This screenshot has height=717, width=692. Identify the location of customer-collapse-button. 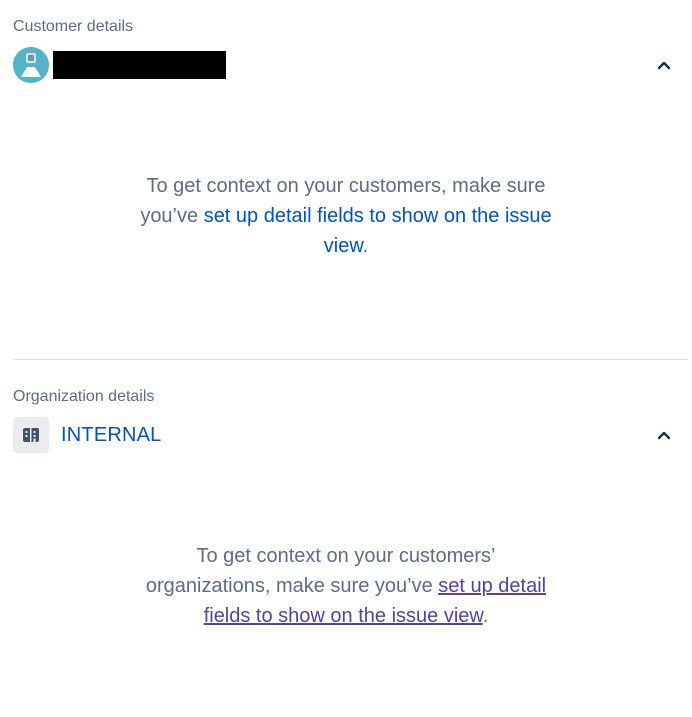
(664, 65).